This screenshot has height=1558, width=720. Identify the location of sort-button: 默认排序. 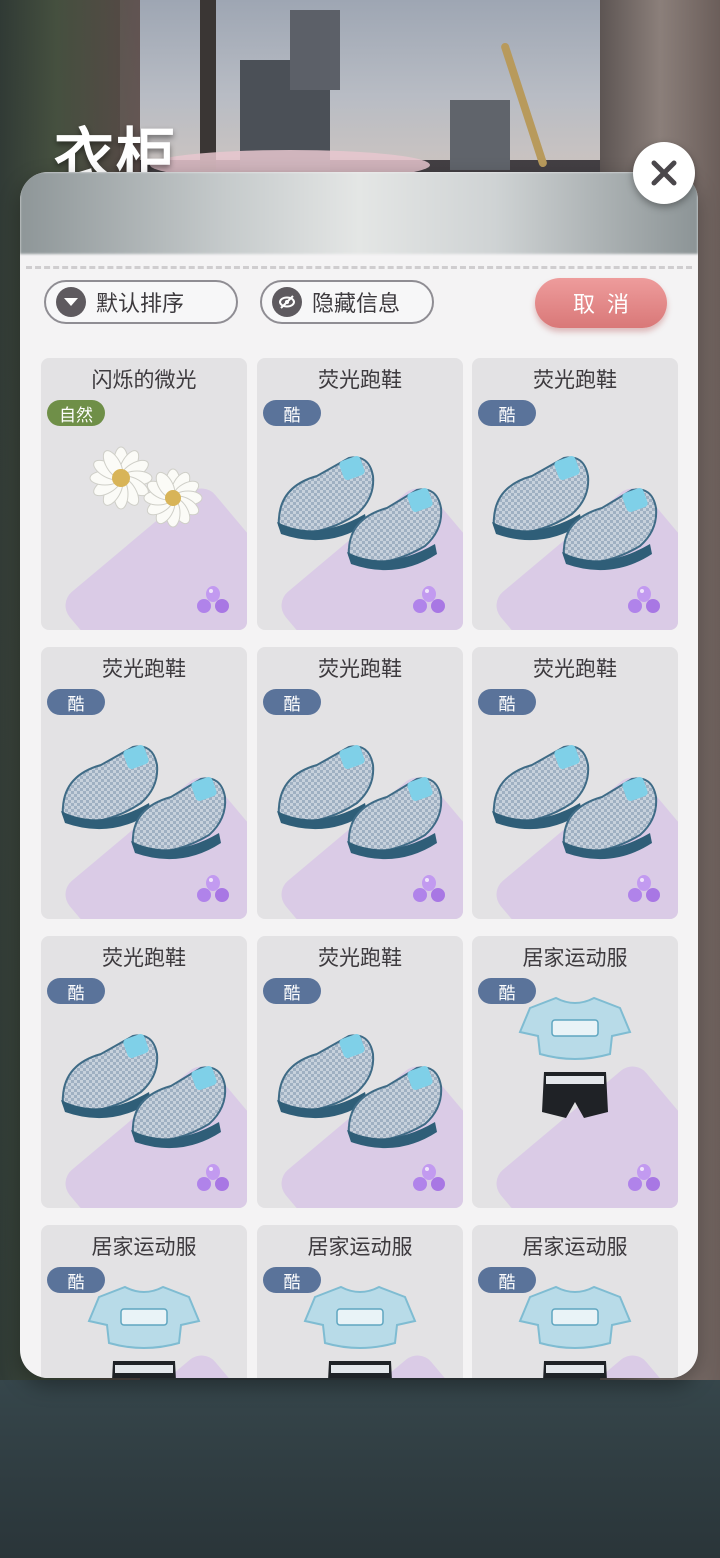
(141, 302).